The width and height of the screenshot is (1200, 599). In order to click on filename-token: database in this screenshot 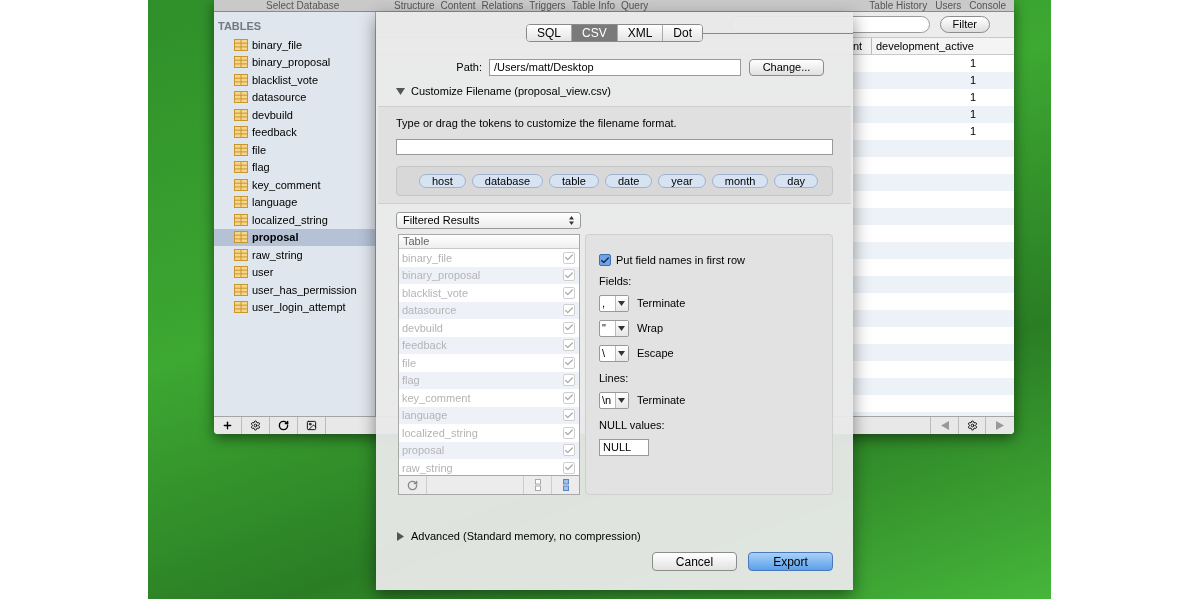, I will do `click(507, 180)`.